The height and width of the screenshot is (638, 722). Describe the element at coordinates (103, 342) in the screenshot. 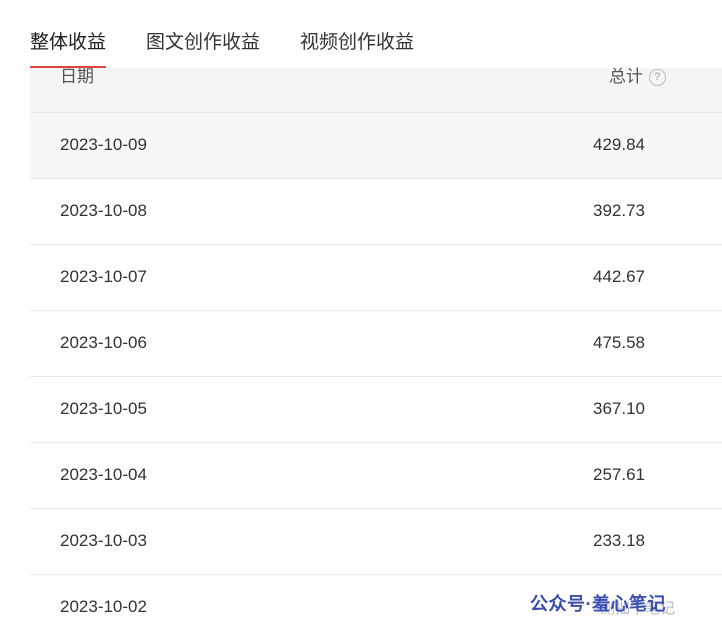

I see `row-date: 2023-10-06` at that location.